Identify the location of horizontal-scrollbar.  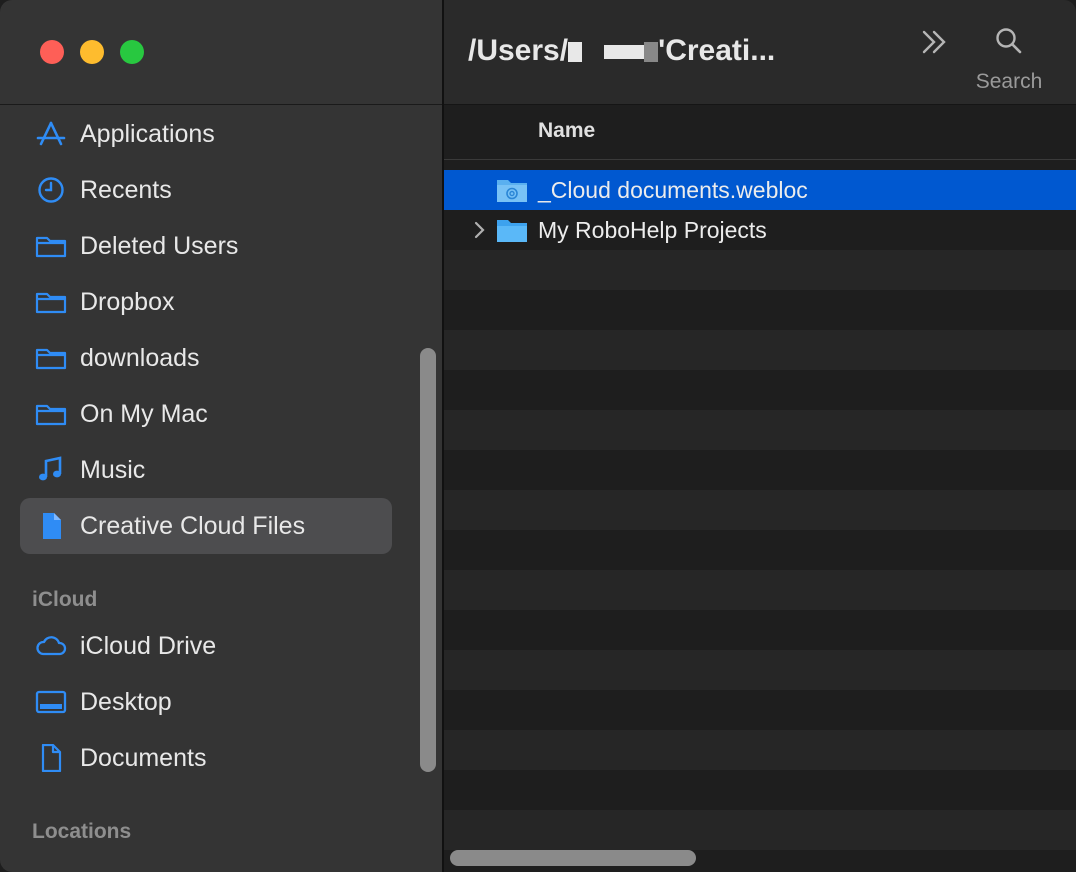
(573, 858).